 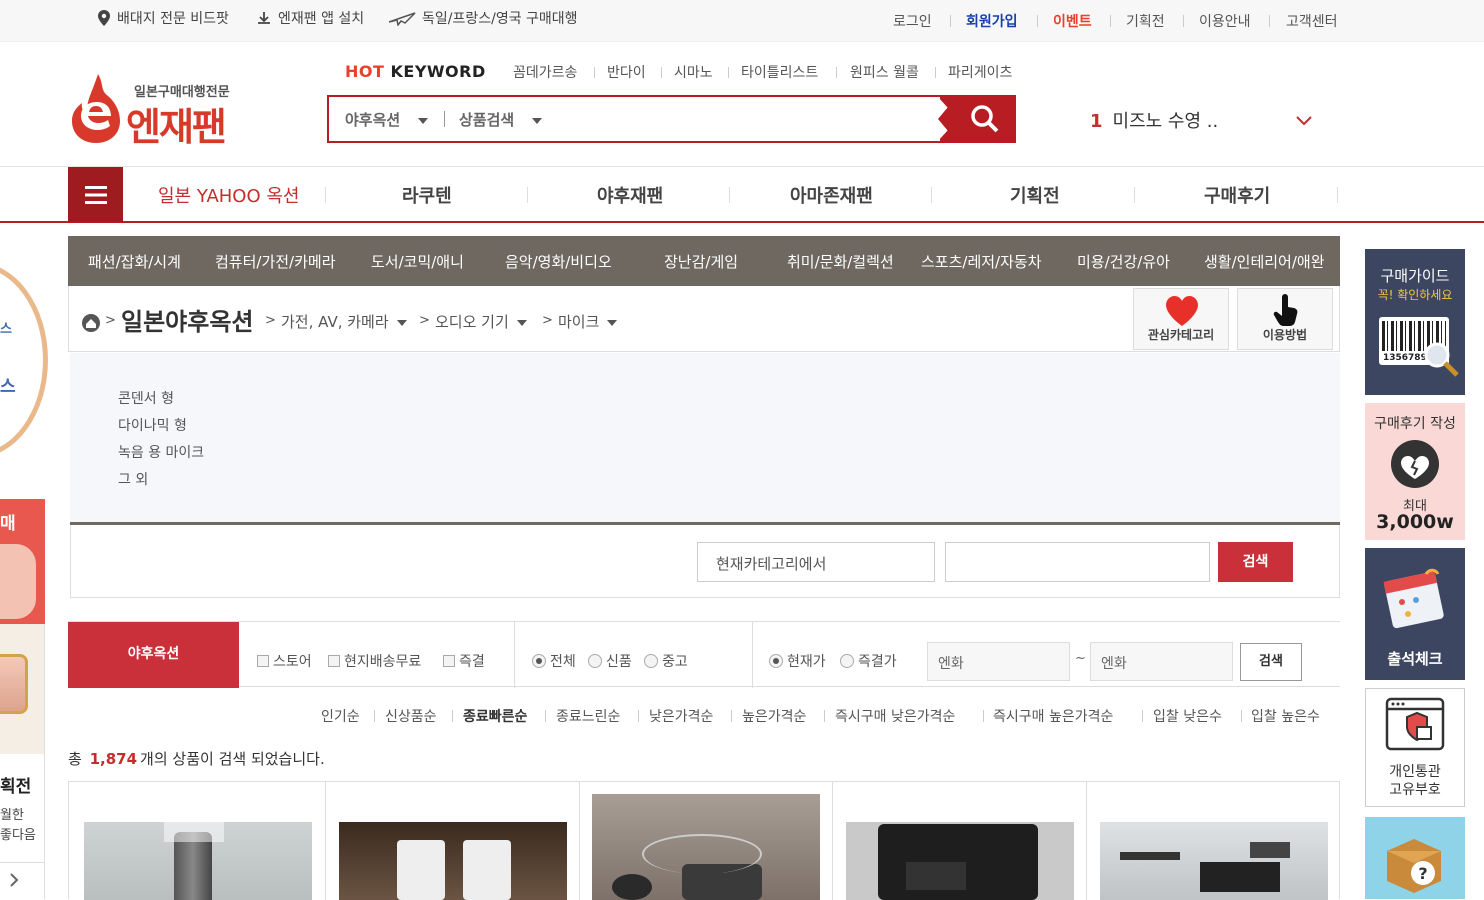 What do you see at coordinates (1415, 522) in the screenshot?
I see `banner-amount: 3,000w` at bounding box center [1415, 522].